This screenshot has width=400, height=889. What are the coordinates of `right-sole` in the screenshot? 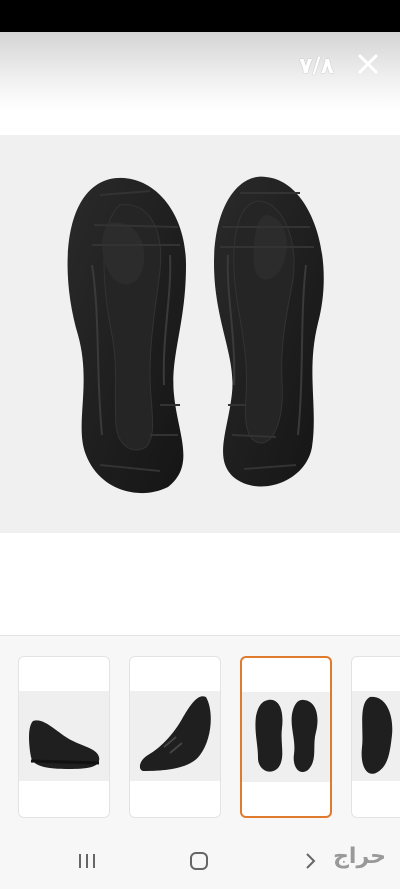 It's located at (269, 331).